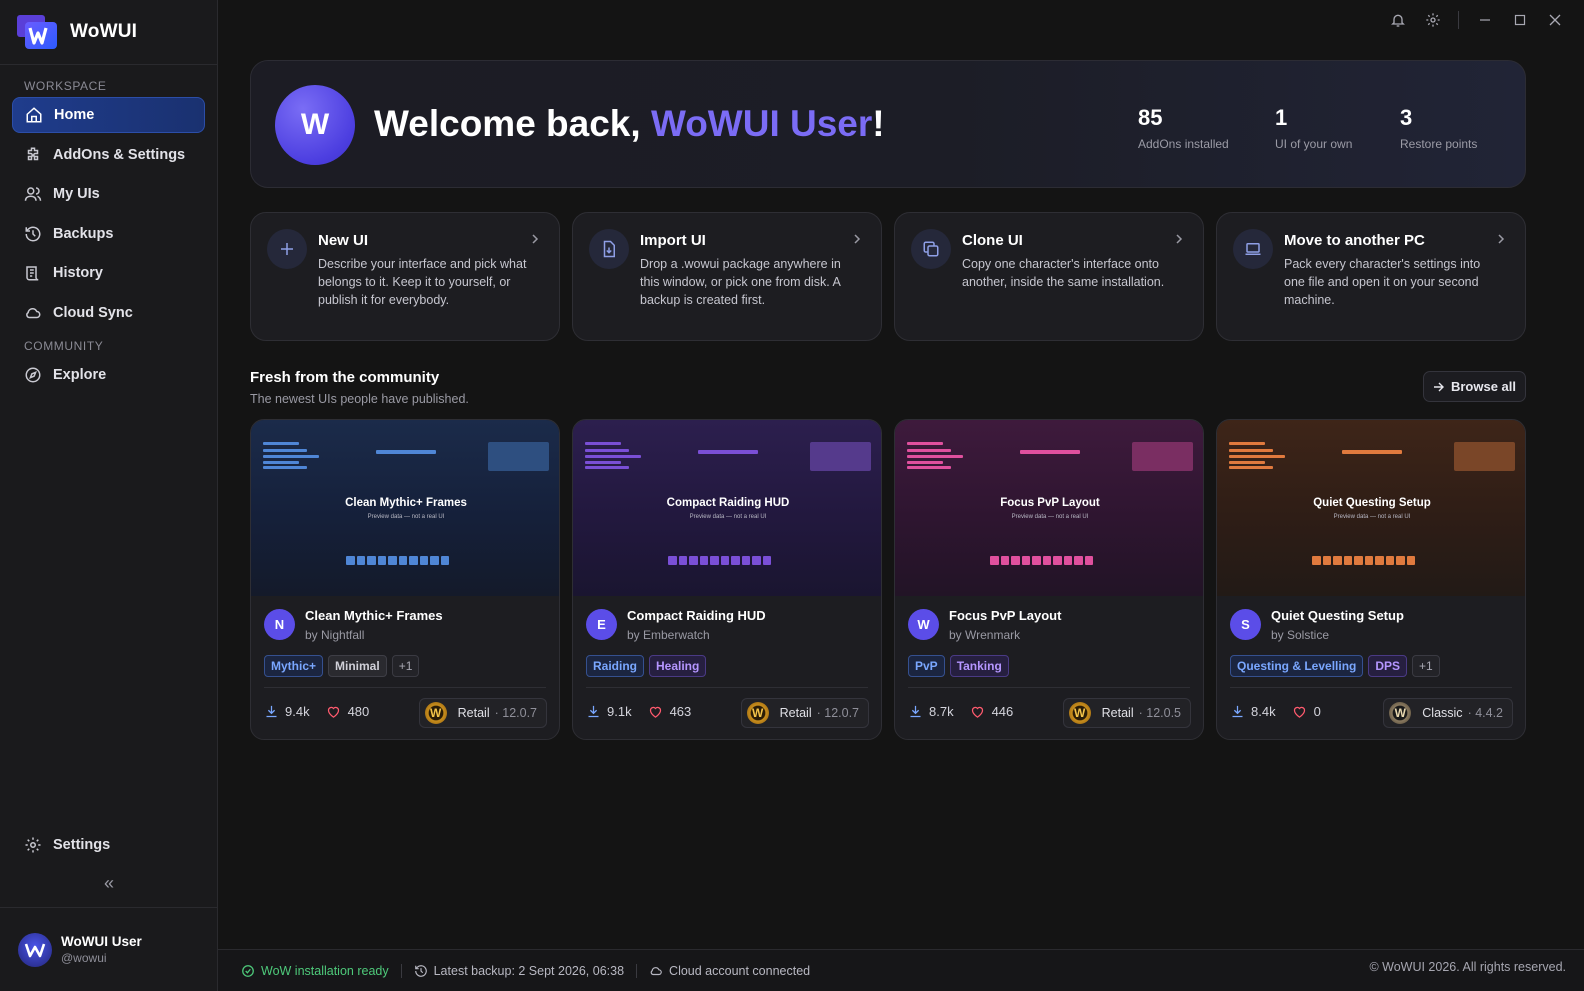 This screenshot has width=1584, height=991. I want to click on browse-all-button: Browse all, so click(1474, 386).